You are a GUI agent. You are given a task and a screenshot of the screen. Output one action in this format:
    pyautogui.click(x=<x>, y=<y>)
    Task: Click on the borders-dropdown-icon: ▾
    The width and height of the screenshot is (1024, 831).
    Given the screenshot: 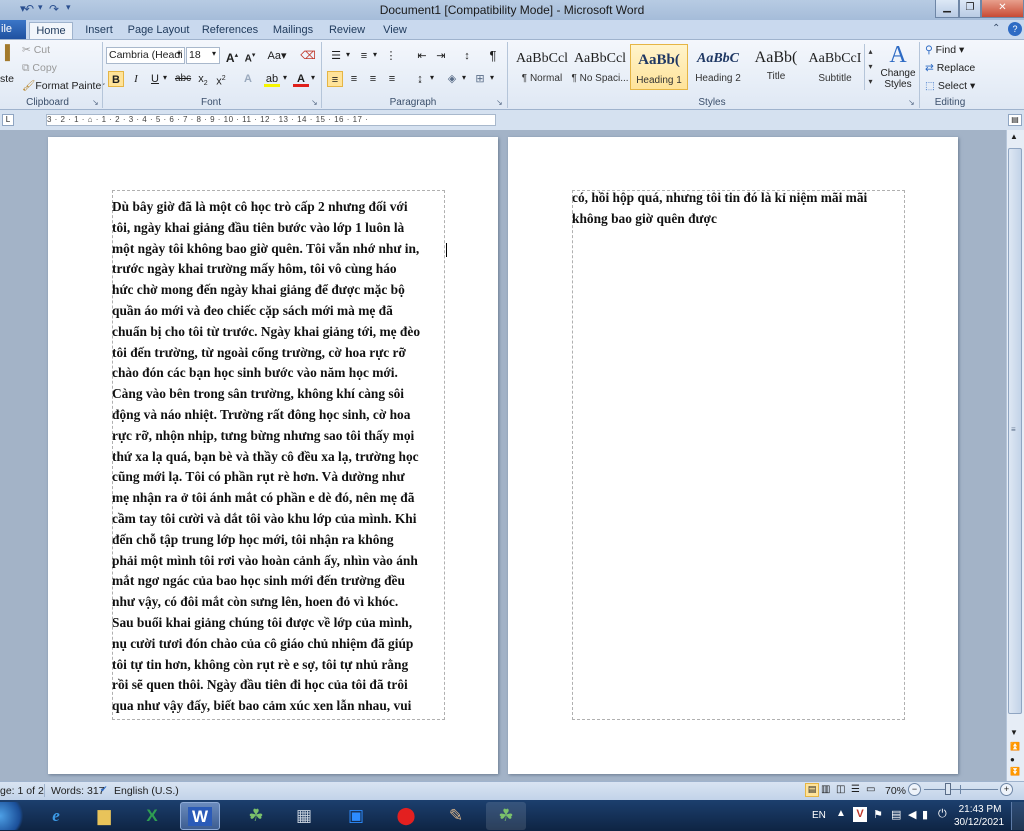 What is the action you would take?
    pyautogui.click(x=492, y=77)
    